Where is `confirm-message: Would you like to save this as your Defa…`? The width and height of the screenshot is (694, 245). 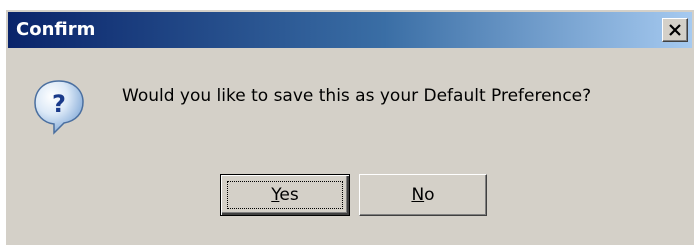
confirm-message: Would you like to save this as your Defa… is located at coordinates (357, 96).